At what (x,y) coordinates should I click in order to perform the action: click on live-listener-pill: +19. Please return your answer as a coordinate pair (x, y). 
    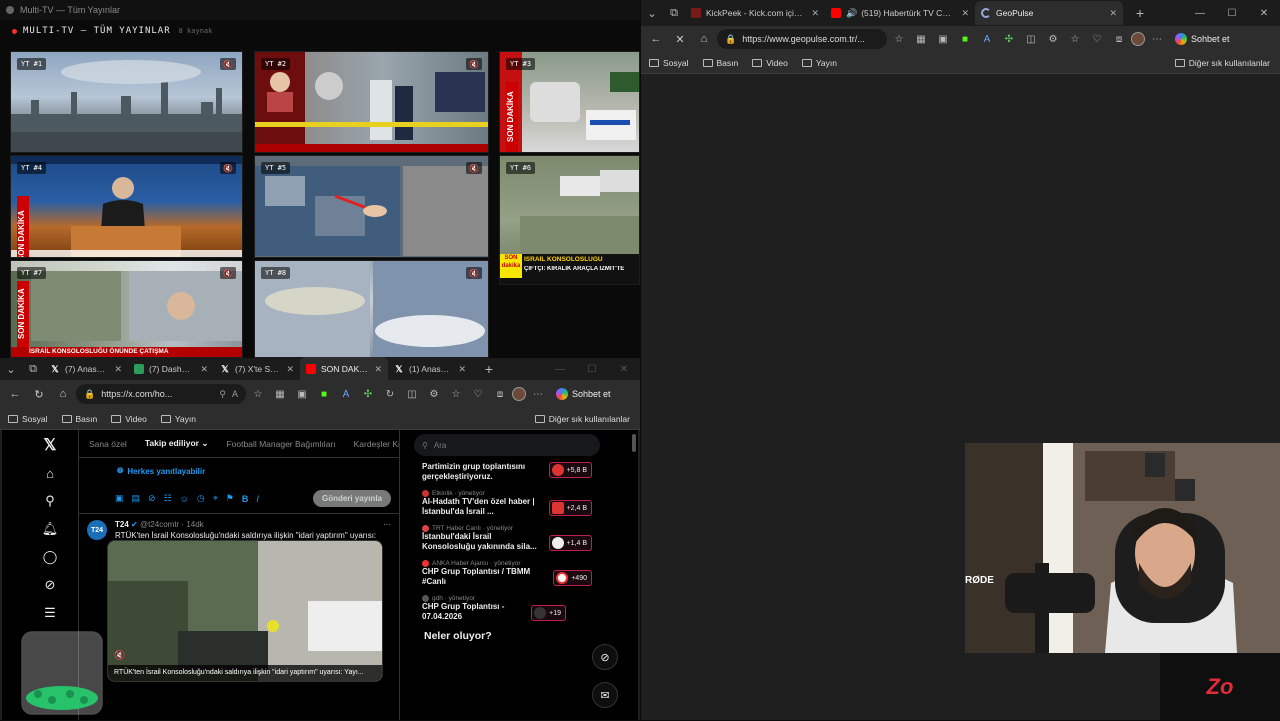
    Looking at the image, I should click on (548, 613).